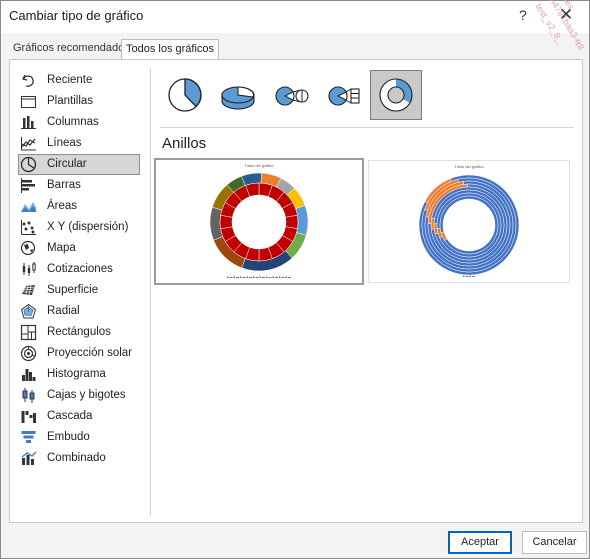 This screenshot has height=559, width=590. I want to click on subtype-pie, so click(185, 95).